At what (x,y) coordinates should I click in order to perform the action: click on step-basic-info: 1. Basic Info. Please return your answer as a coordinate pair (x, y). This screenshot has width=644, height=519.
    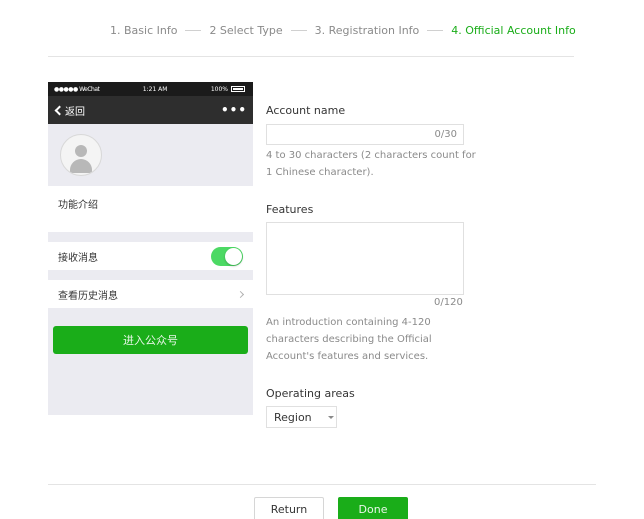
    Looking at the image, I should click on (144, 30).